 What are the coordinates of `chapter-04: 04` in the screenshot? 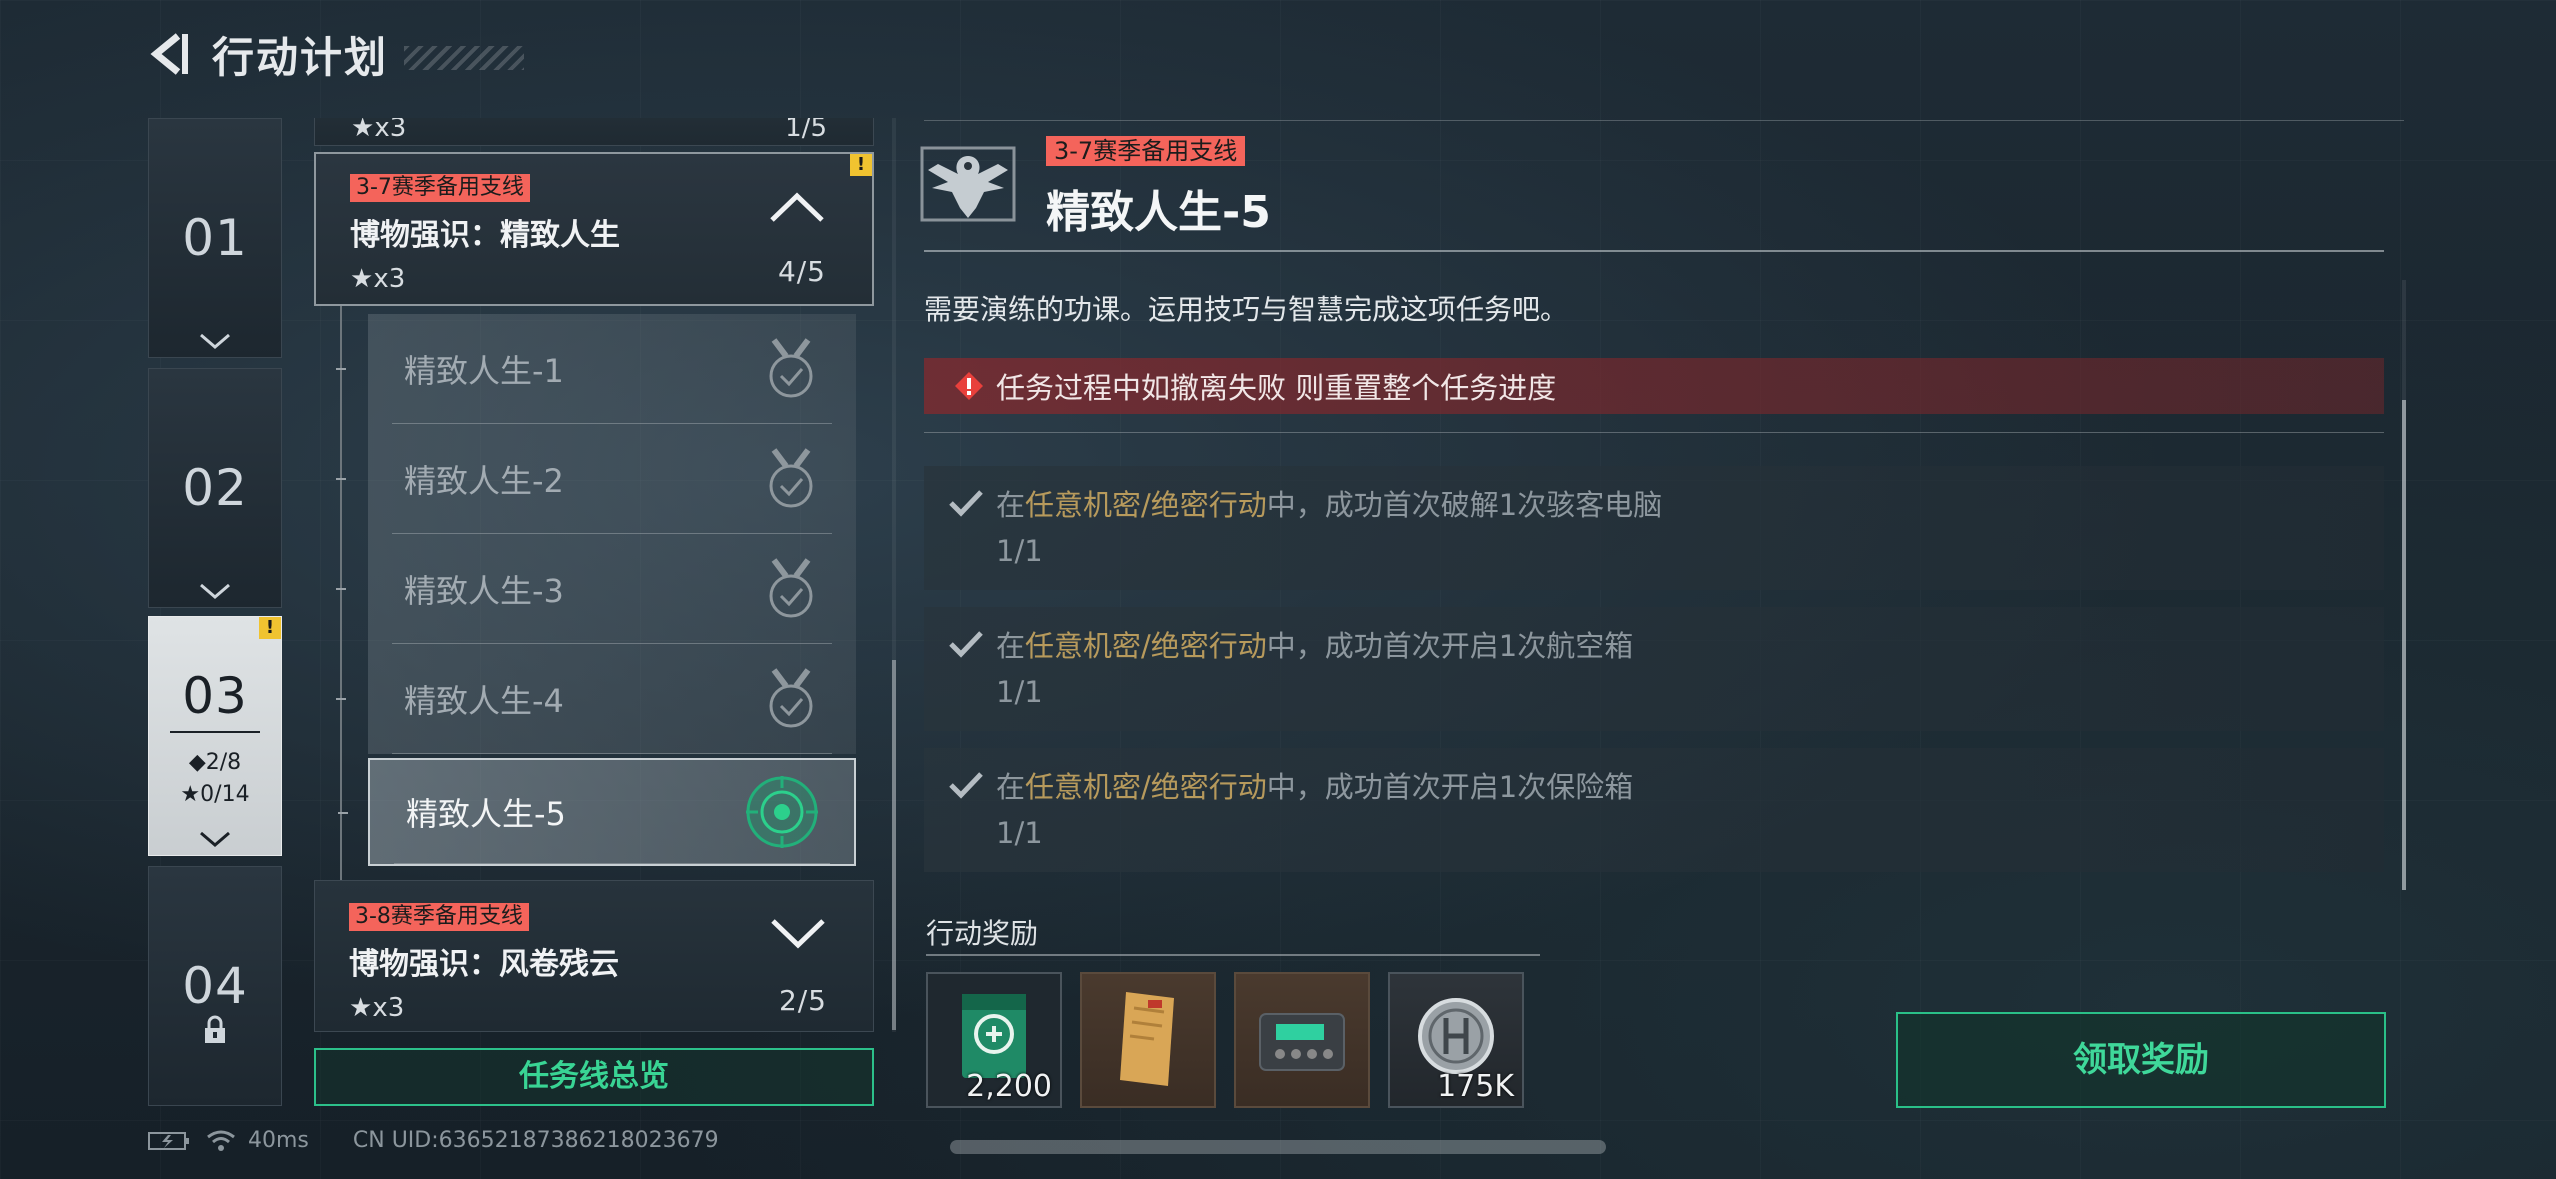 It's located at (215, 986).